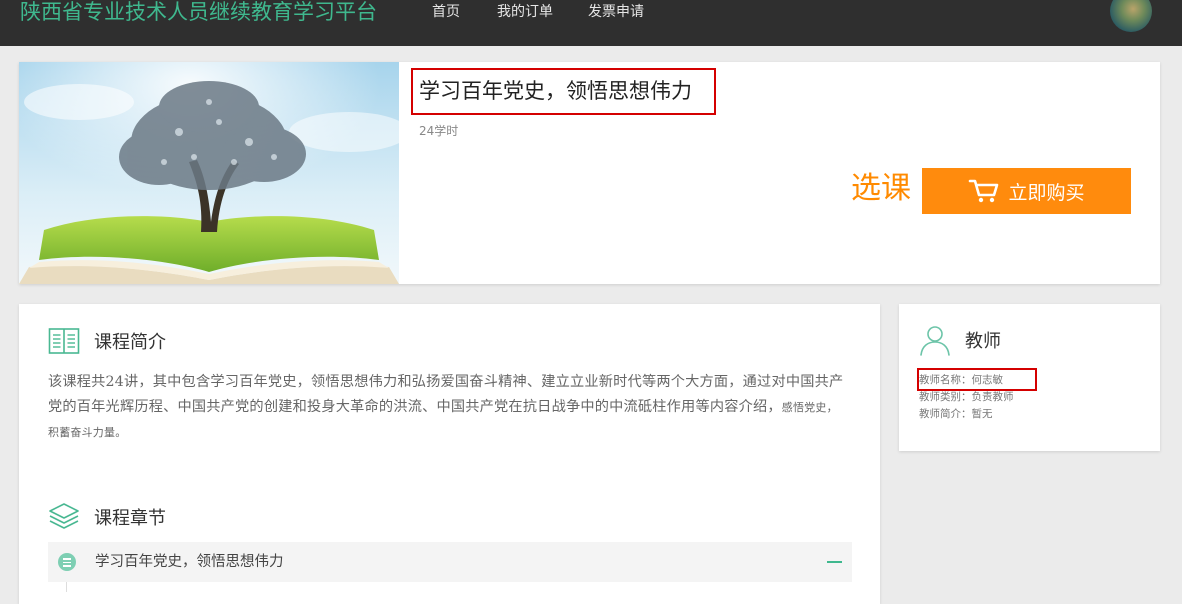 The image size is (1182, 604). Describe the element at coordinates (189, 562) in the screenshot. I see `chapter-title: 学习百年党史，领悟思想伟力` at that location.